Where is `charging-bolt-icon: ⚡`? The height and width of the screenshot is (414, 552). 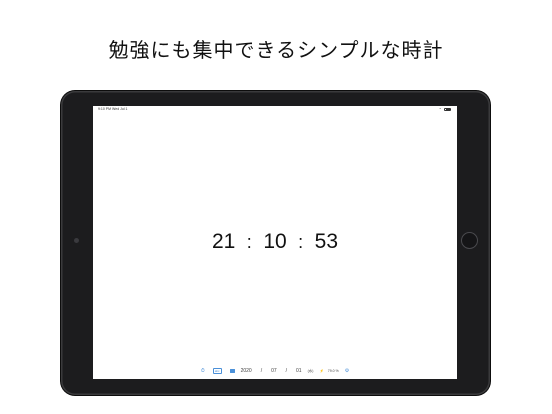 charging-bolt-icon: ⚡ is located at coordinates (321, 371).